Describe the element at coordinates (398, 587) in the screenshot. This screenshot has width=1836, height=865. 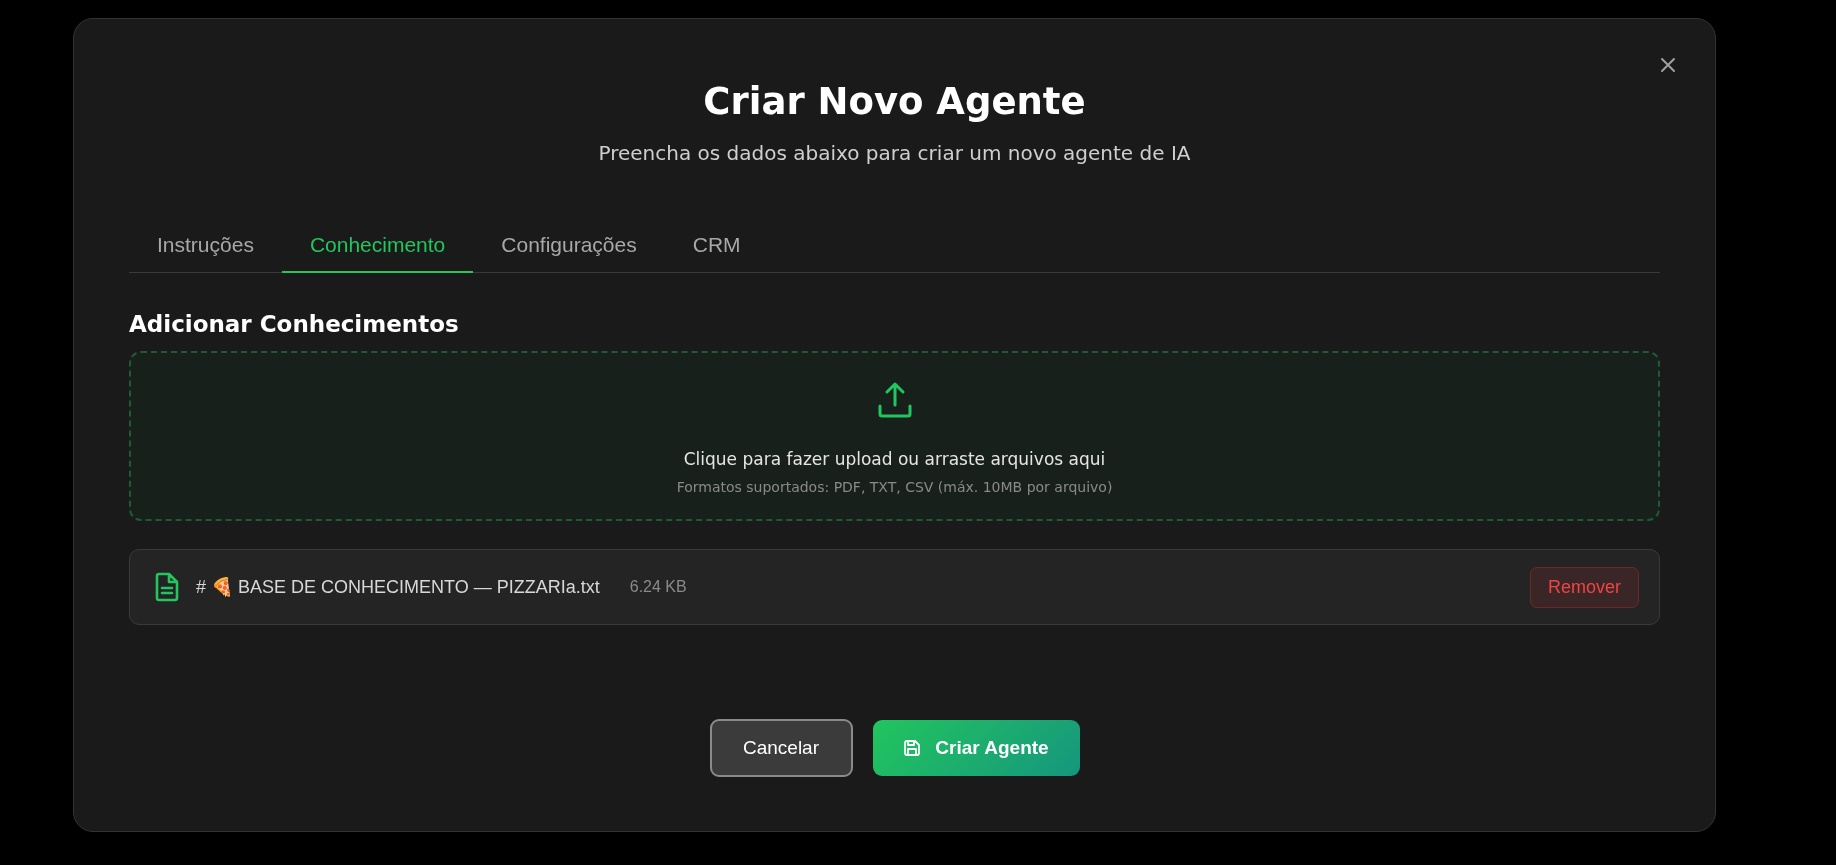
I see `file-name: # 🍕 BASE DE CONHECIMENTO — PIZZARIa.txt` at that location.